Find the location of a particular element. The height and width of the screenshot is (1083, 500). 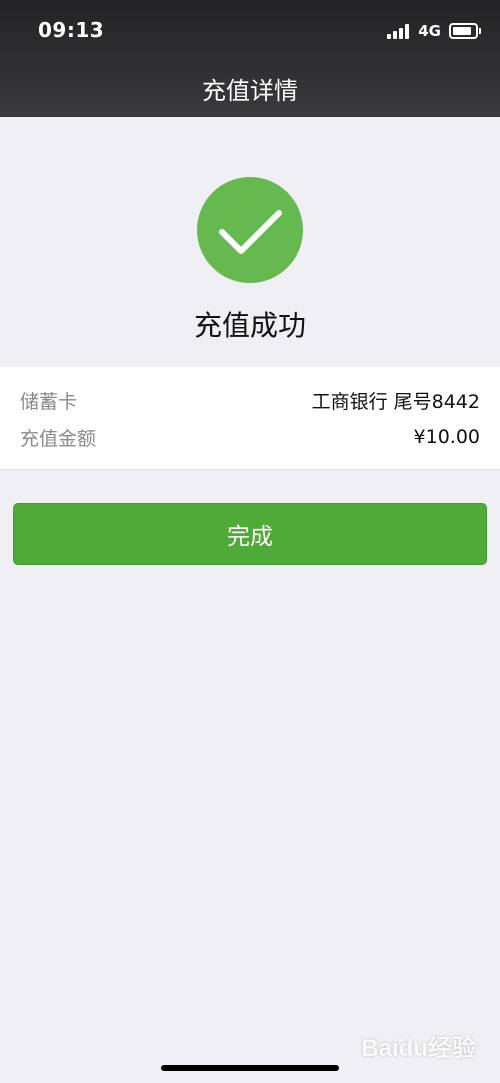

detail-value-card: 工商银行 尾号8442 is located at coordinates (395, 401).